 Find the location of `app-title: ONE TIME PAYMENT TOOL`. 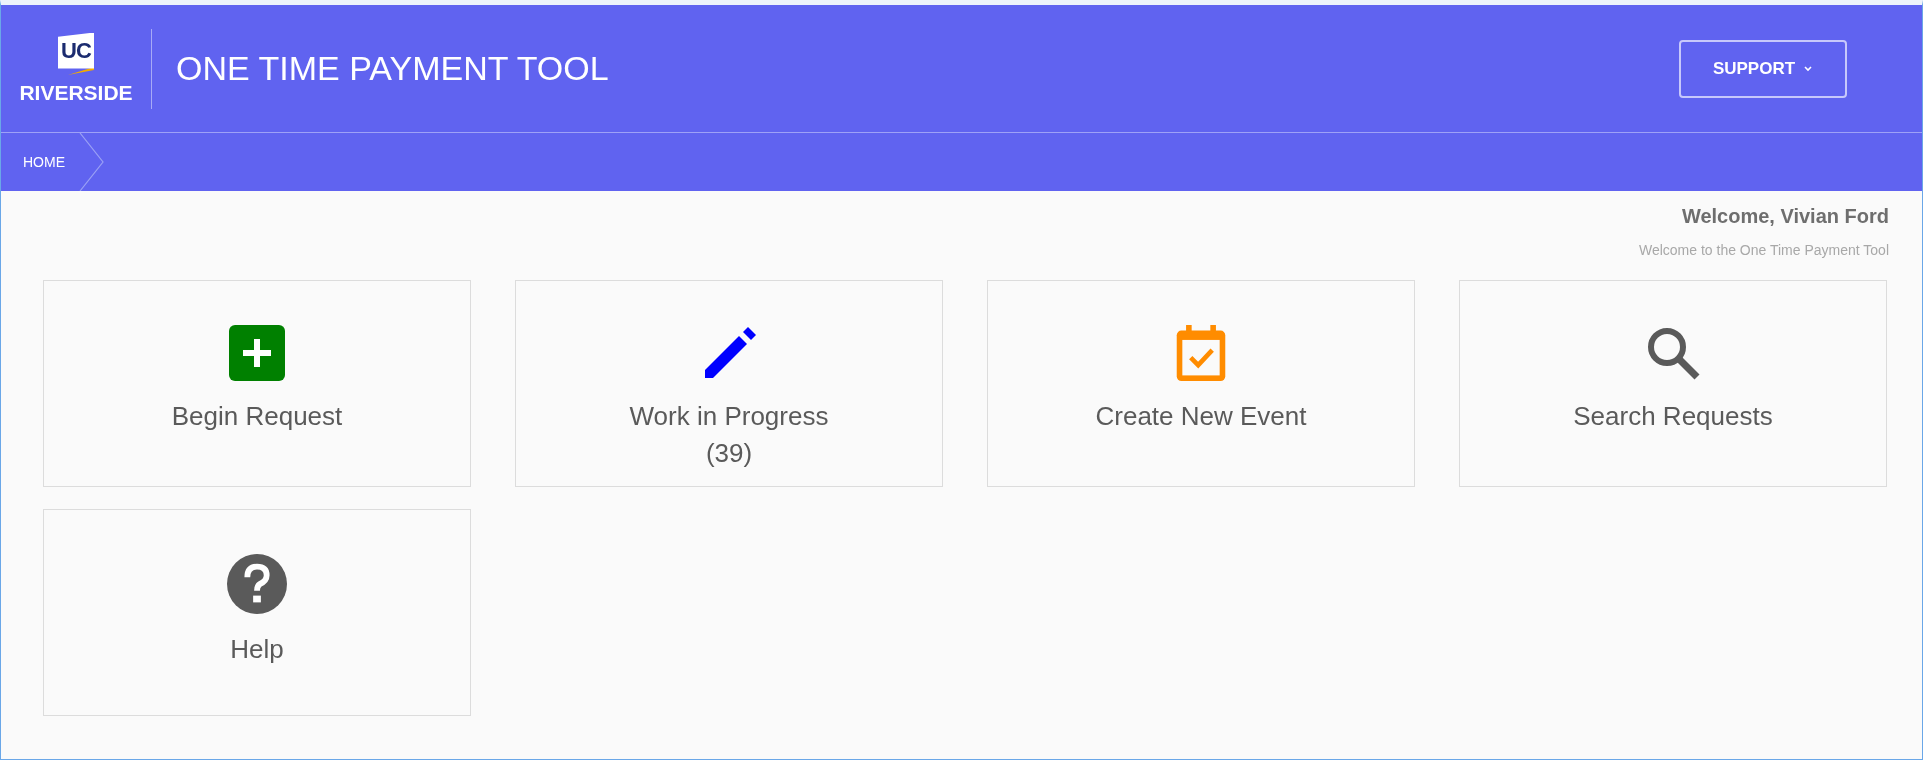

app-title: ONE TIME PAYMENT TOOL is located at coordinates (392, 68).